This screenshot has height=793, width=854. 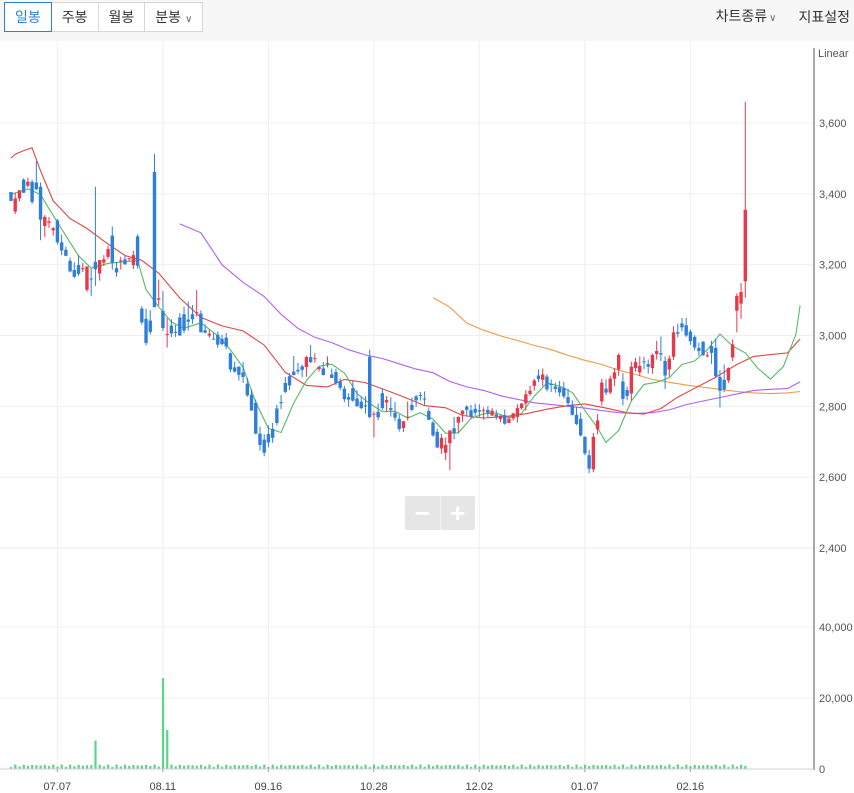 I want to click on chevron-down-icon: ∨, so click(x=189, y=19).